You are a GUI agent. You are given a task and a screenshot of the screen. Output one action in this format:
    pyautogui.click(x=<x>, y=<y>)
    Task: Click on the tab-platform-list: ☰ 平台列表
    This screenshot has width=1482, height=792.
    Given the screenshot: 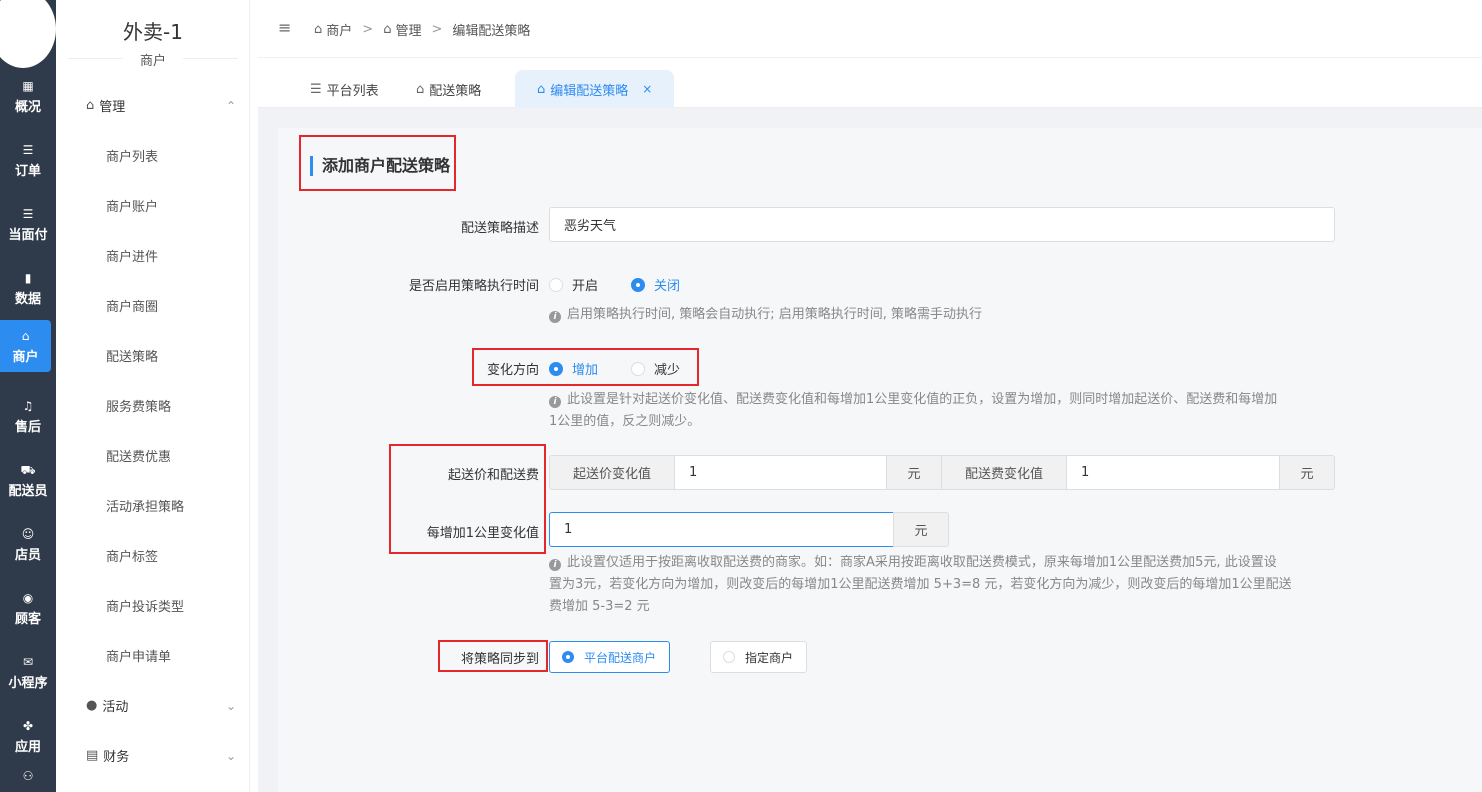 What is the action you would take?
    pyautogui.click(x=344, y=89)
    